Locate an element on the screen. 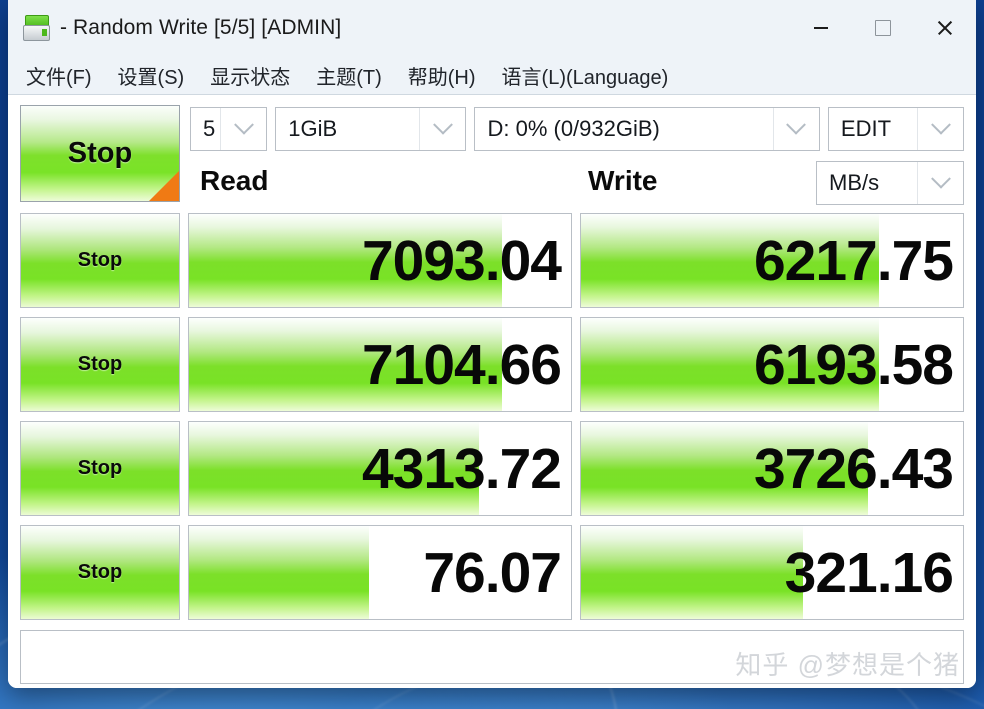 Image resolution: width=984 pixels, height=709 pixels. all-stop-label: Stop is located at coordinates (100, 153).